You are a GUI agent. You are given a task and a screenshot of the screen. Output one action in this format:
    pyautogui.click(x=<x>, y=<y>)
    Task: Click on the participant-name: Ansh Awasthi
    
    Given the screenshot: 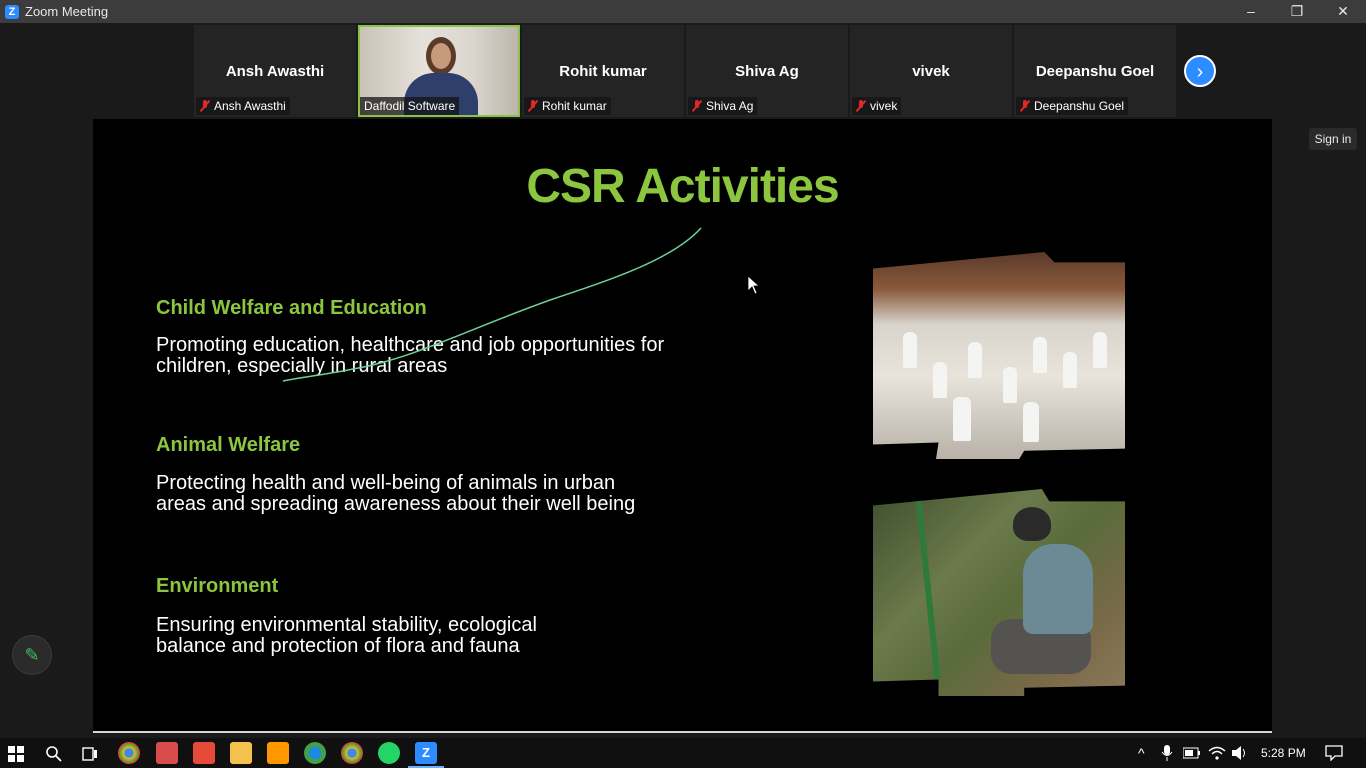 What is the action you would take?
    pyautogui.click(x=275, y=71)
    